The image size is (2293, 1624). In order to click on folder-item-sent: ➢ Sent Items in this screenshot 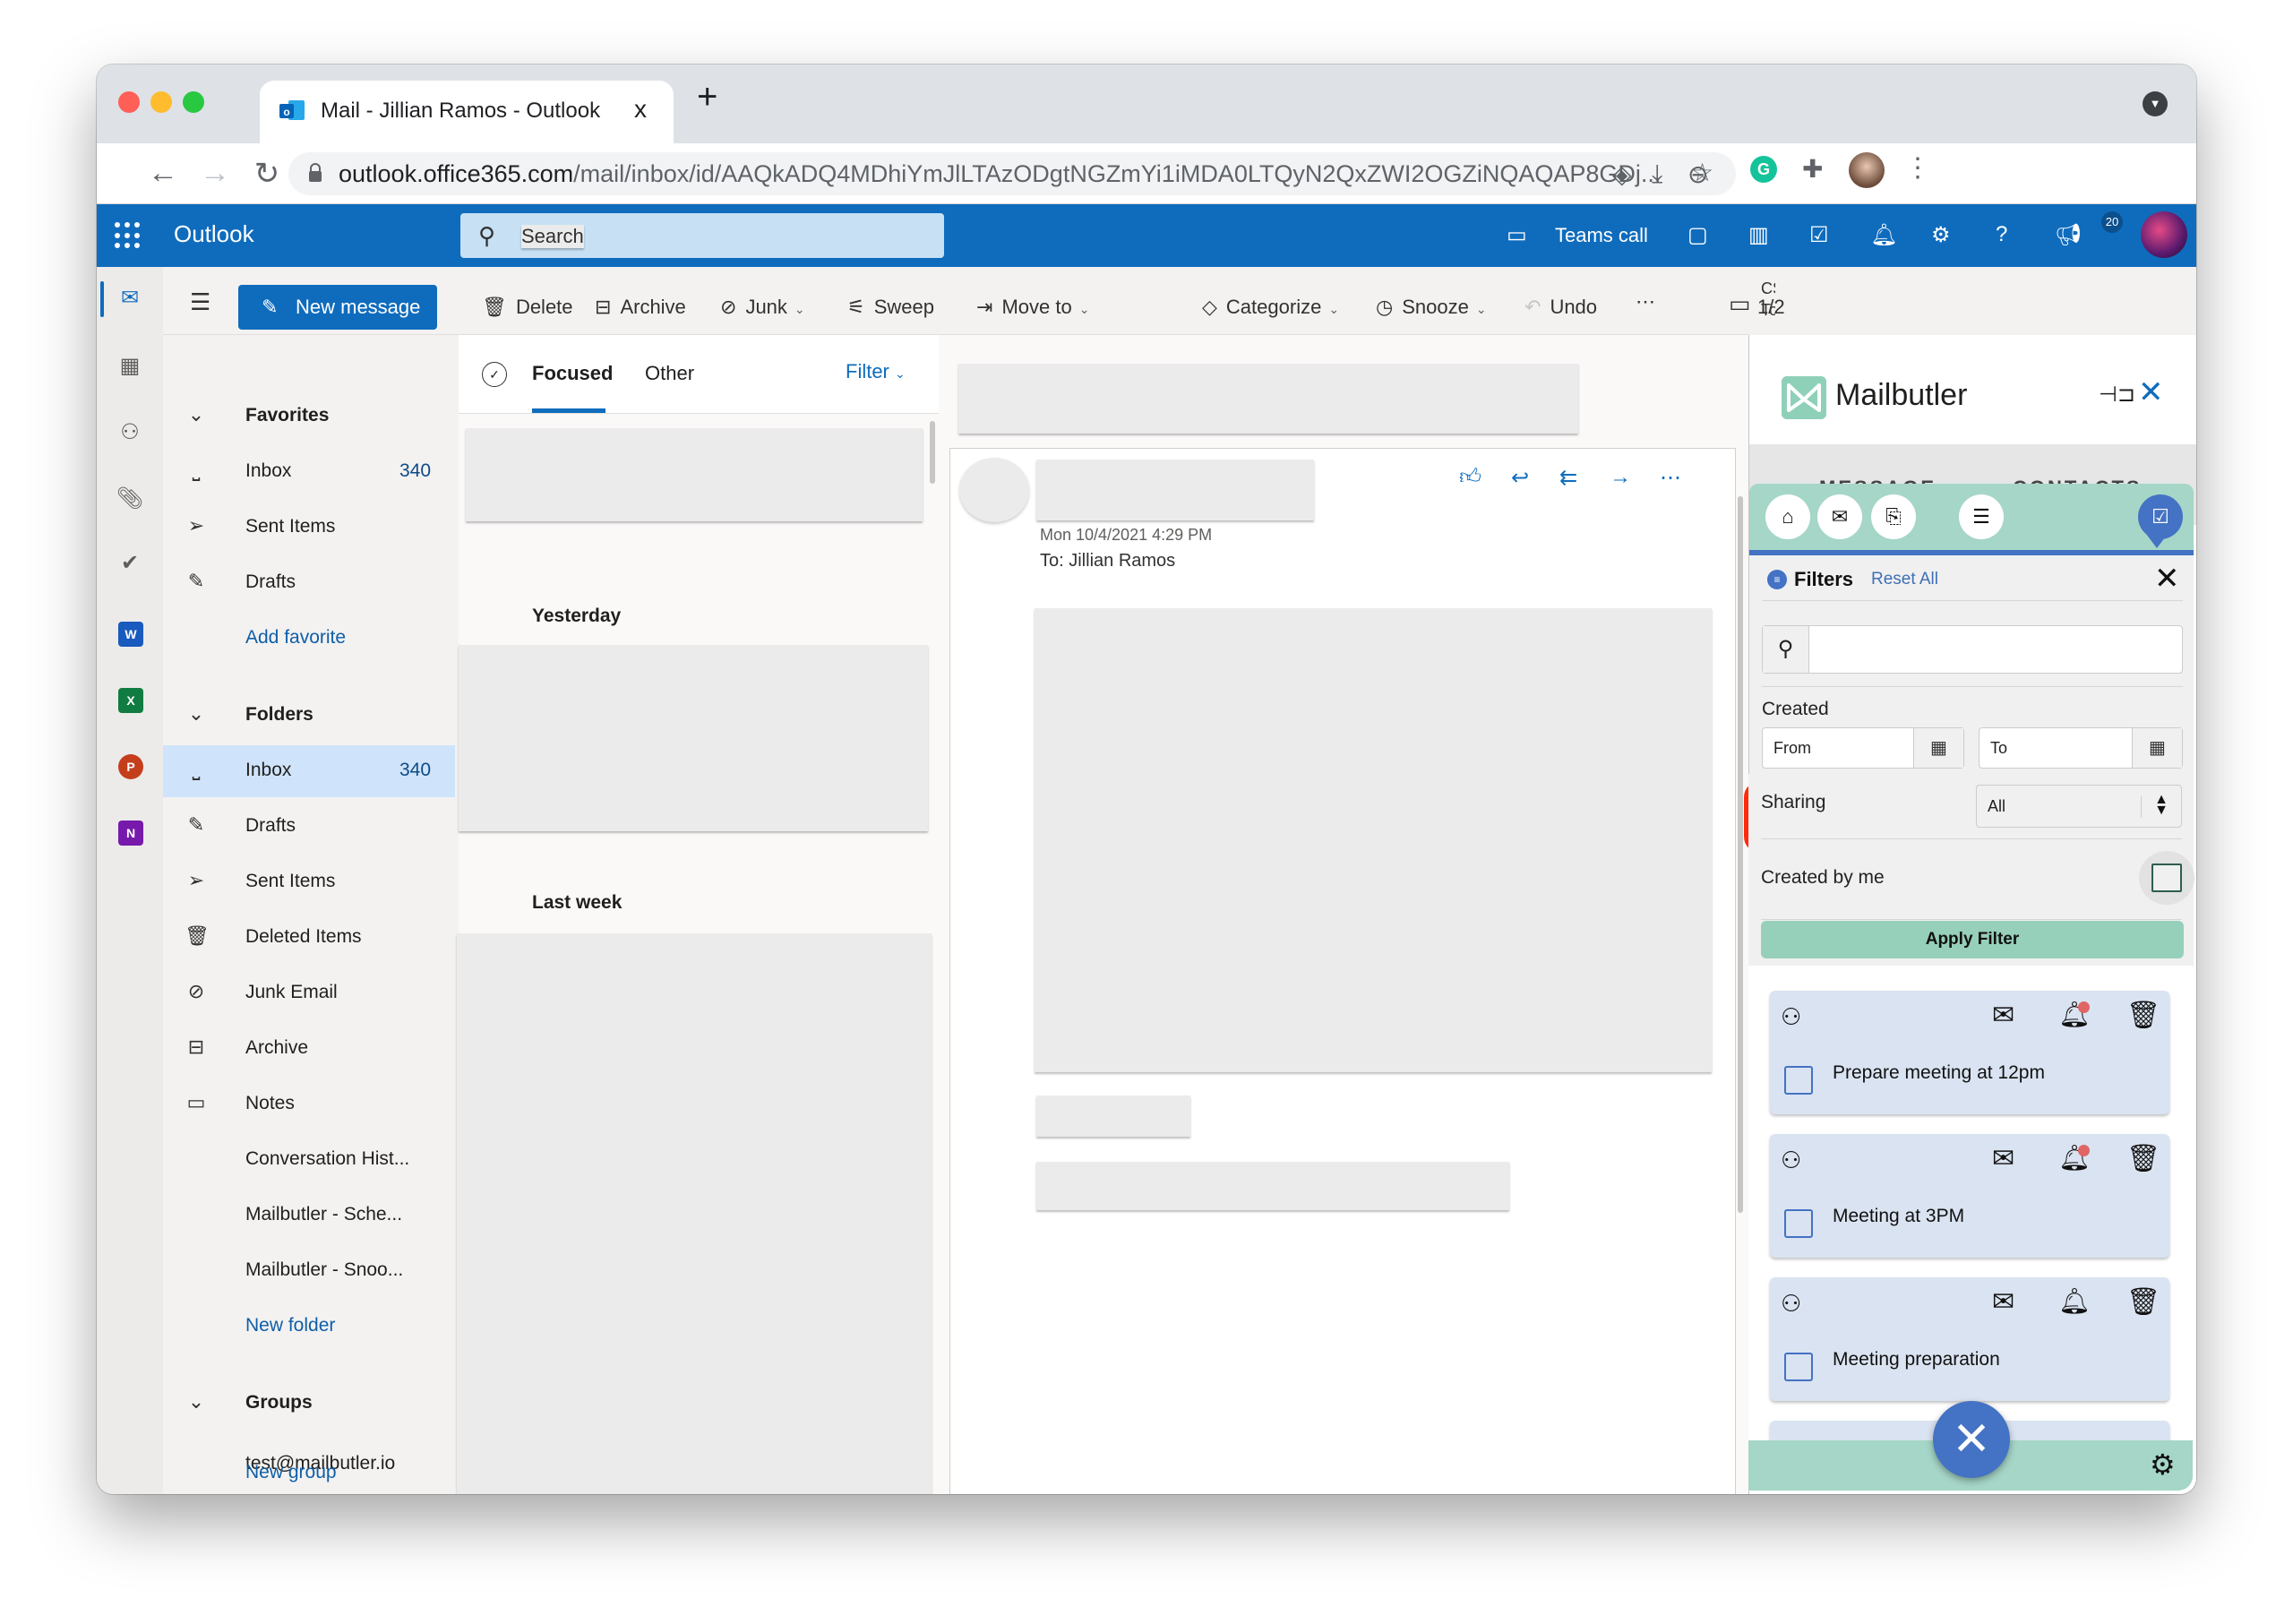, I will do `click(309, 882)`.